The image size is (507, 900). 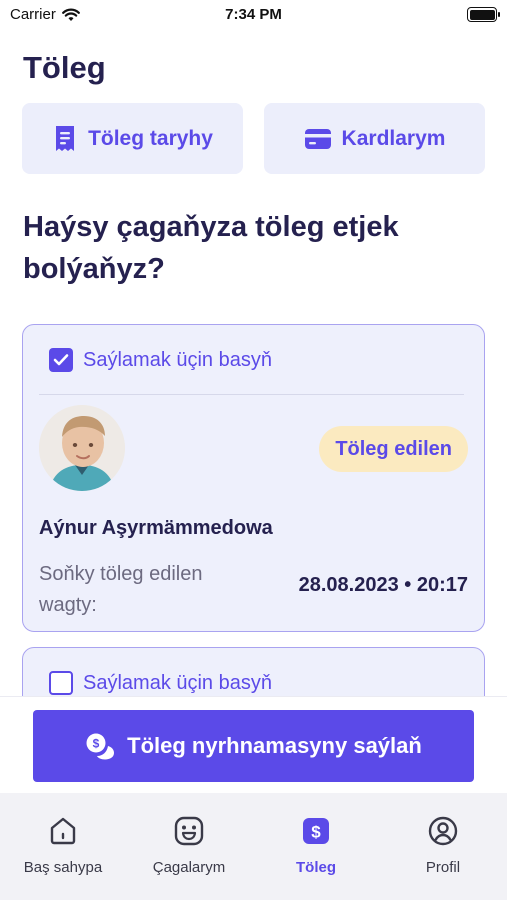 I want to click on tab-profile: Profil, so click(x=443, y=845).